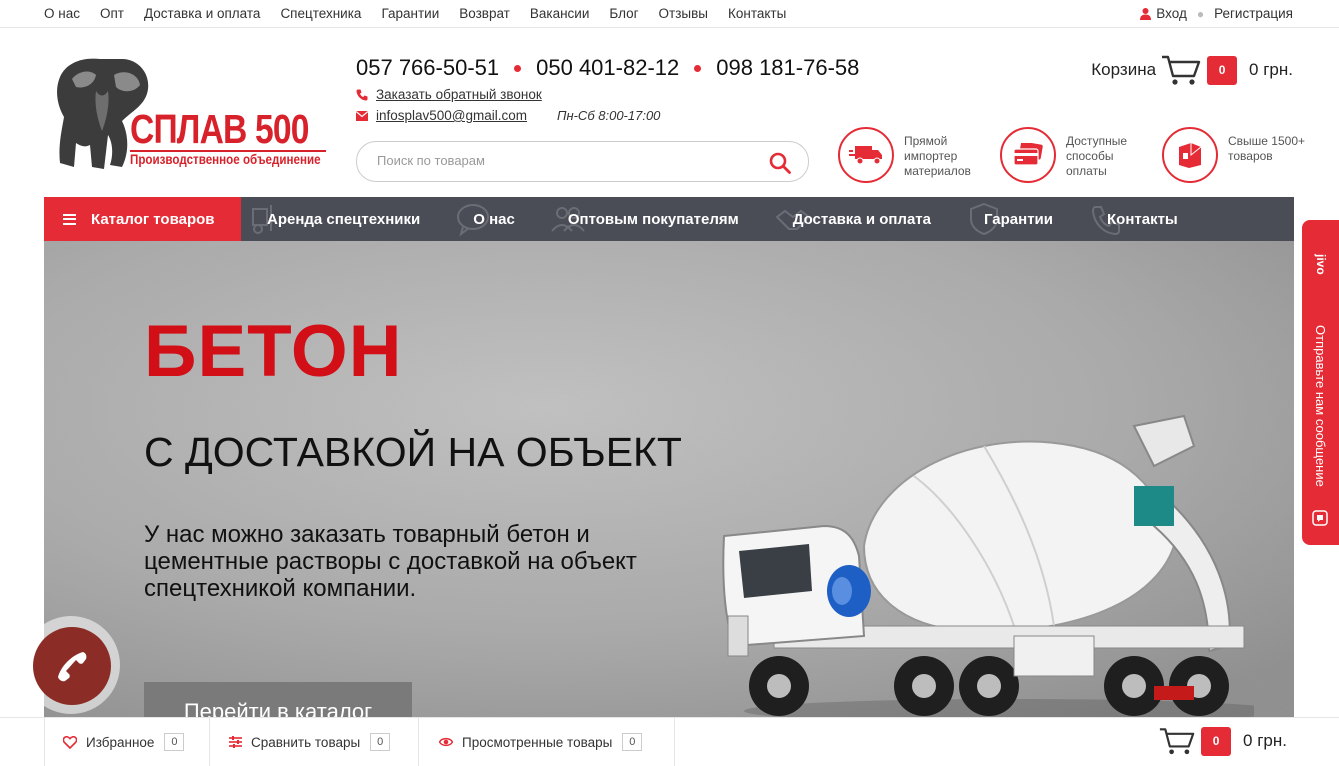  What do you see at coordinates (1222, 70) in the screenshot?
I see `cart-count-badge: 0` at bounding box center [1222, 70].